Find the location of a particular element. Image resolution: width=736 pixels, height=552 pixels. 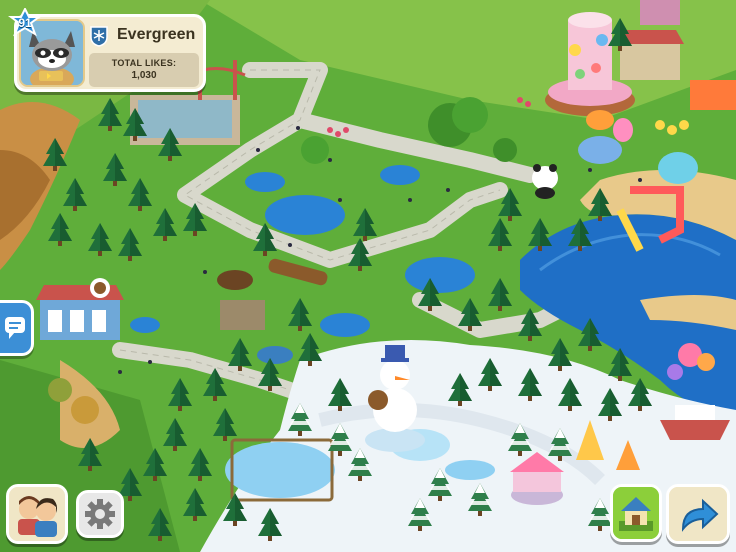

chat-button is located at coordinates (17, 328).